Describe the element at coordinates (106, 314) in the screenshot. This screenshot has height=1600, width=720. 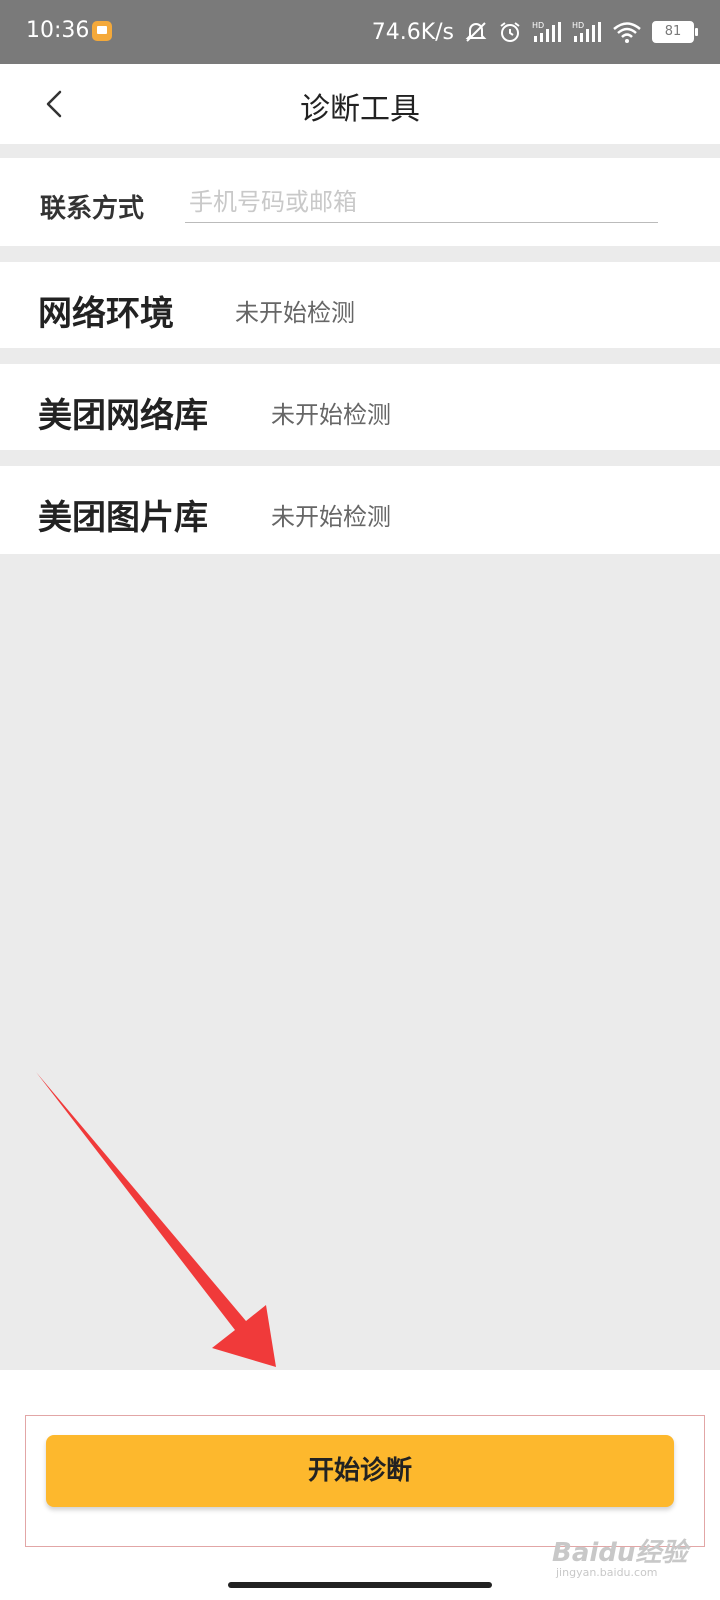
I see `check-label: 网络环境` at that location.